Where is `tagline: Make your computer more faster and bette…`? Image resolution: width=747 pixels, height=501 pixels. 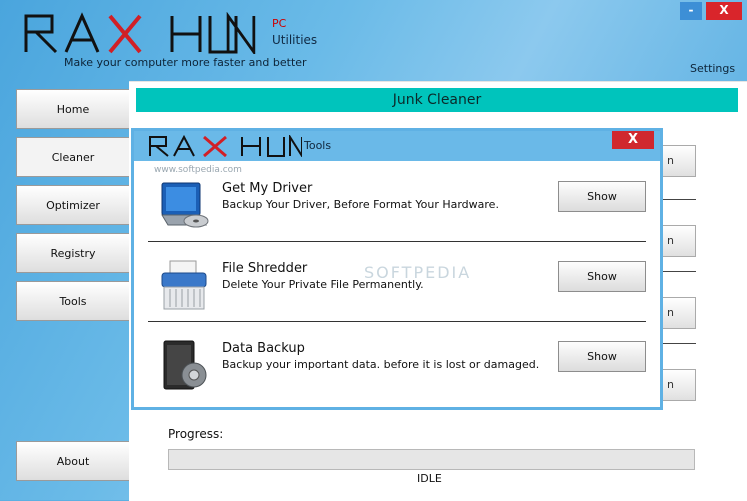 tagline: Make your computer more faster and bette… is located at coordinates (185, 62).